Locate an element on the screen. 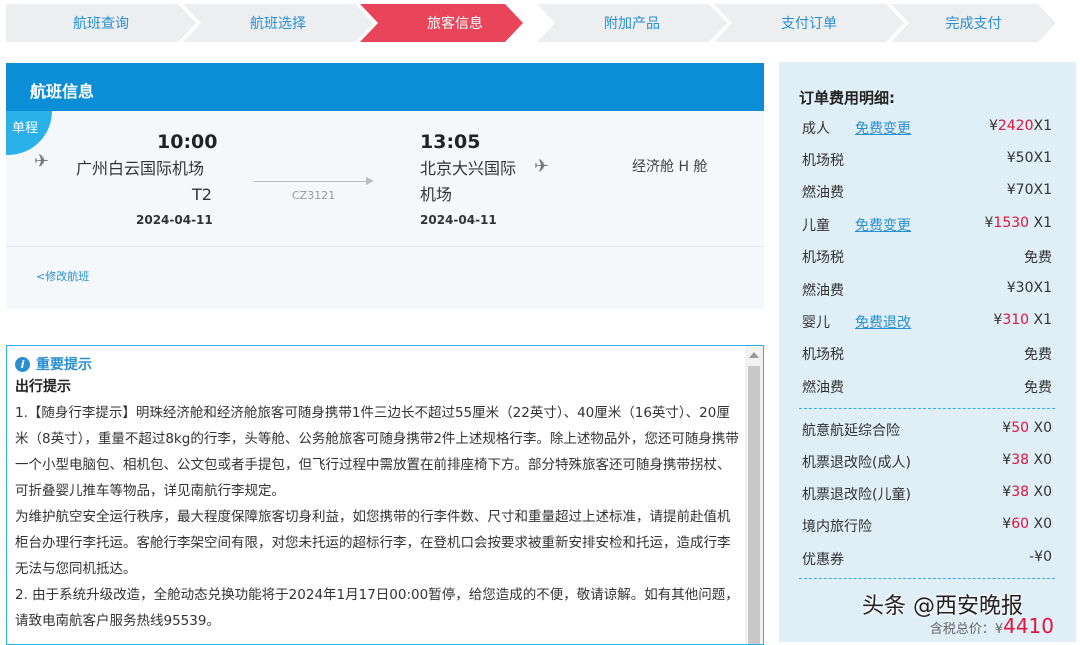 This screenshot has width=1080, height=645. tips-title: i 重要提示 is located at coordinates (379, 364).